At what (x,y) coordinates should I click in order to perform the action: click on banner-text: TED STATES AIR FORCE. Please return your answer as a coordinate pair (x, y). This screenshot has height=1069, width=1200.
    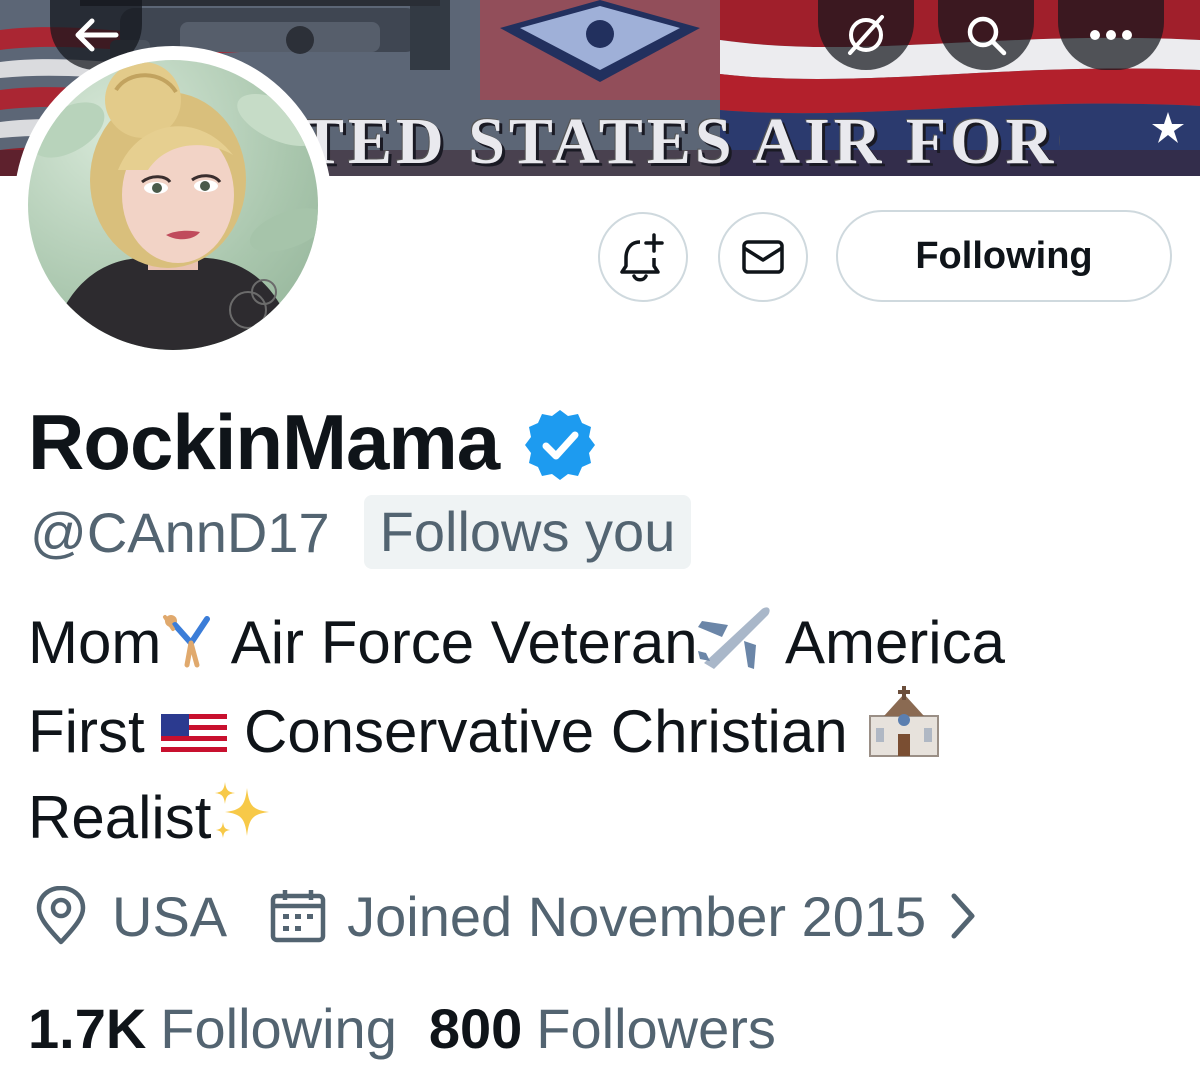
    Looking at the image, I should click on (680, 141).